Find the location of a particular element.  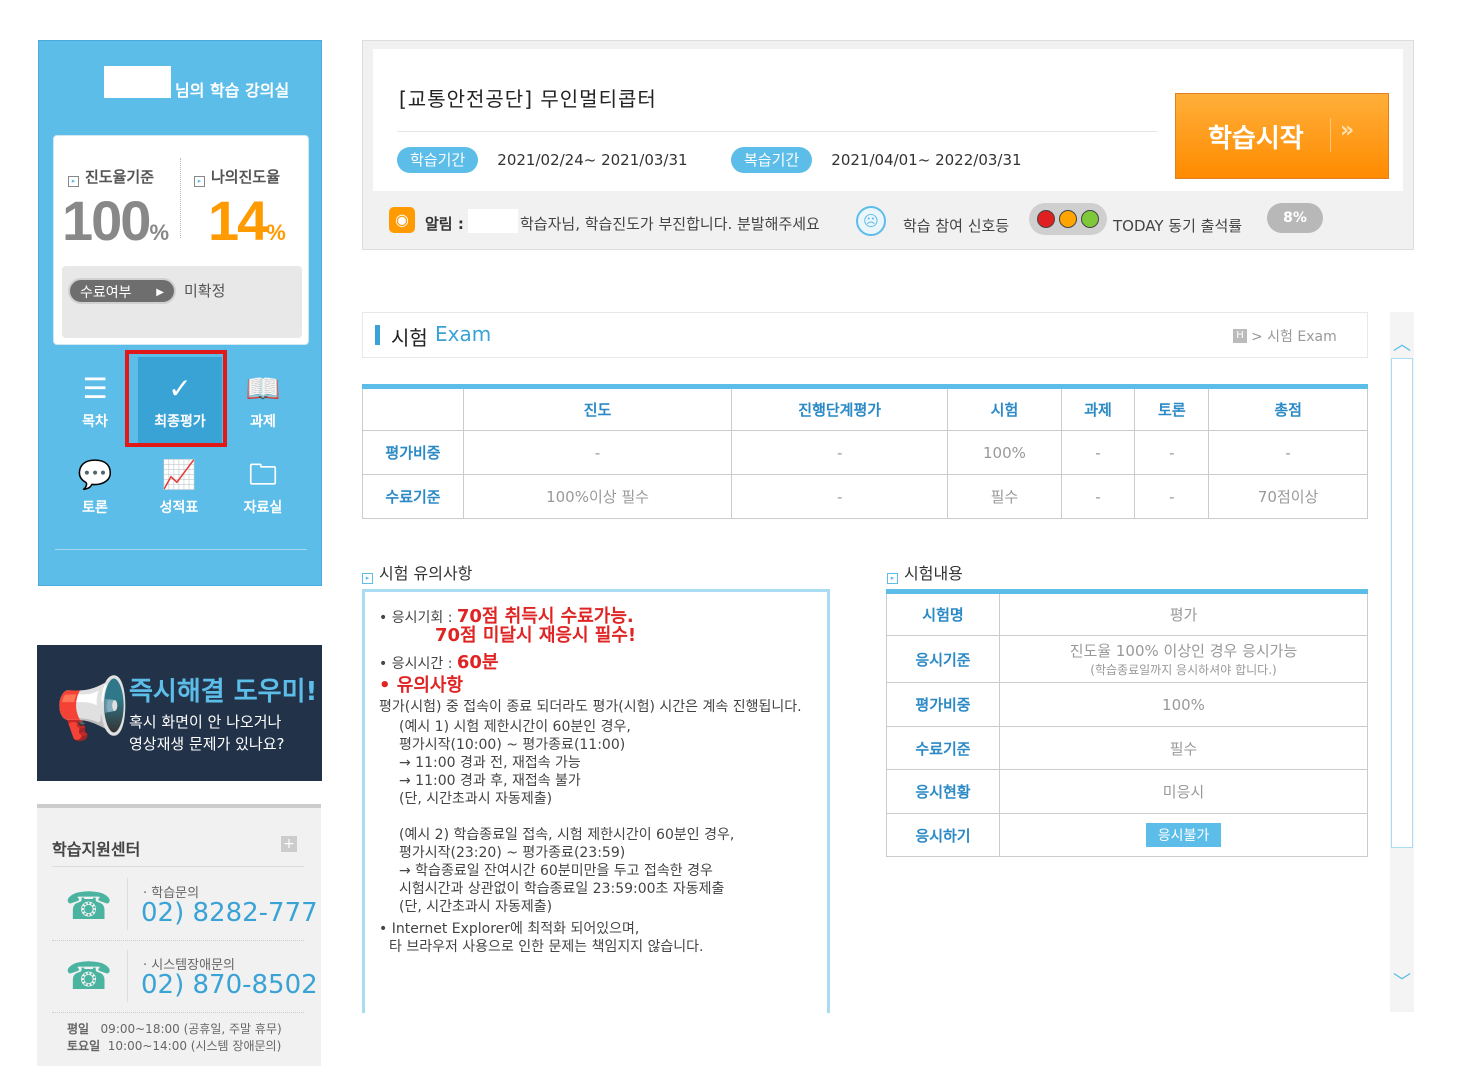

red-light-icon is located at coordinates (1046, 219).